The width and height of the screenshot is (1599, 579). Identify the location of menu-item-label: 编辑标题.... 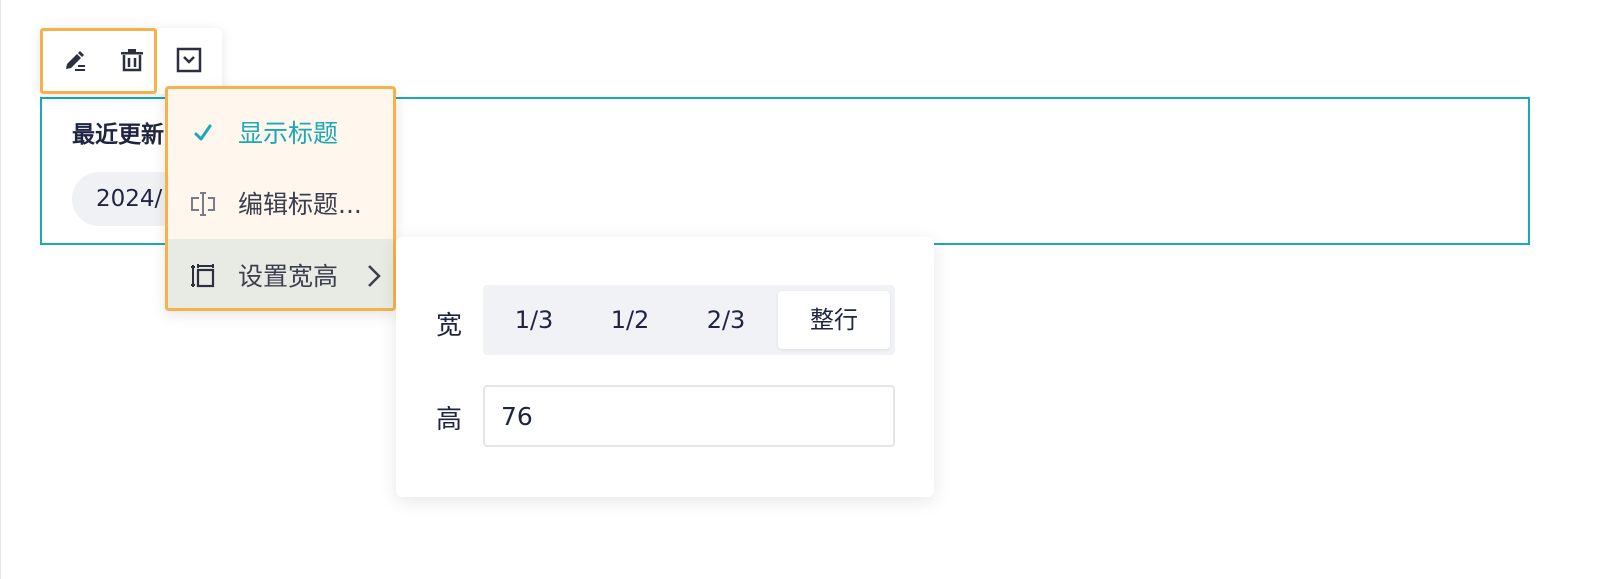
(300, 204).